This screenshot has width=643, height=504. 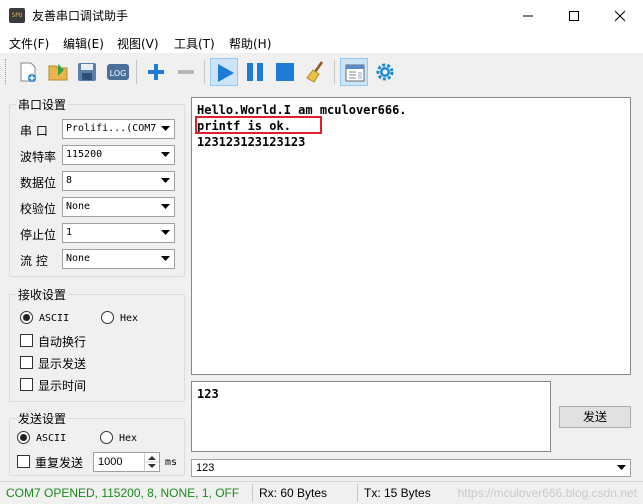 I want to click on port-label: 串 口, so click(x=34, y=131).